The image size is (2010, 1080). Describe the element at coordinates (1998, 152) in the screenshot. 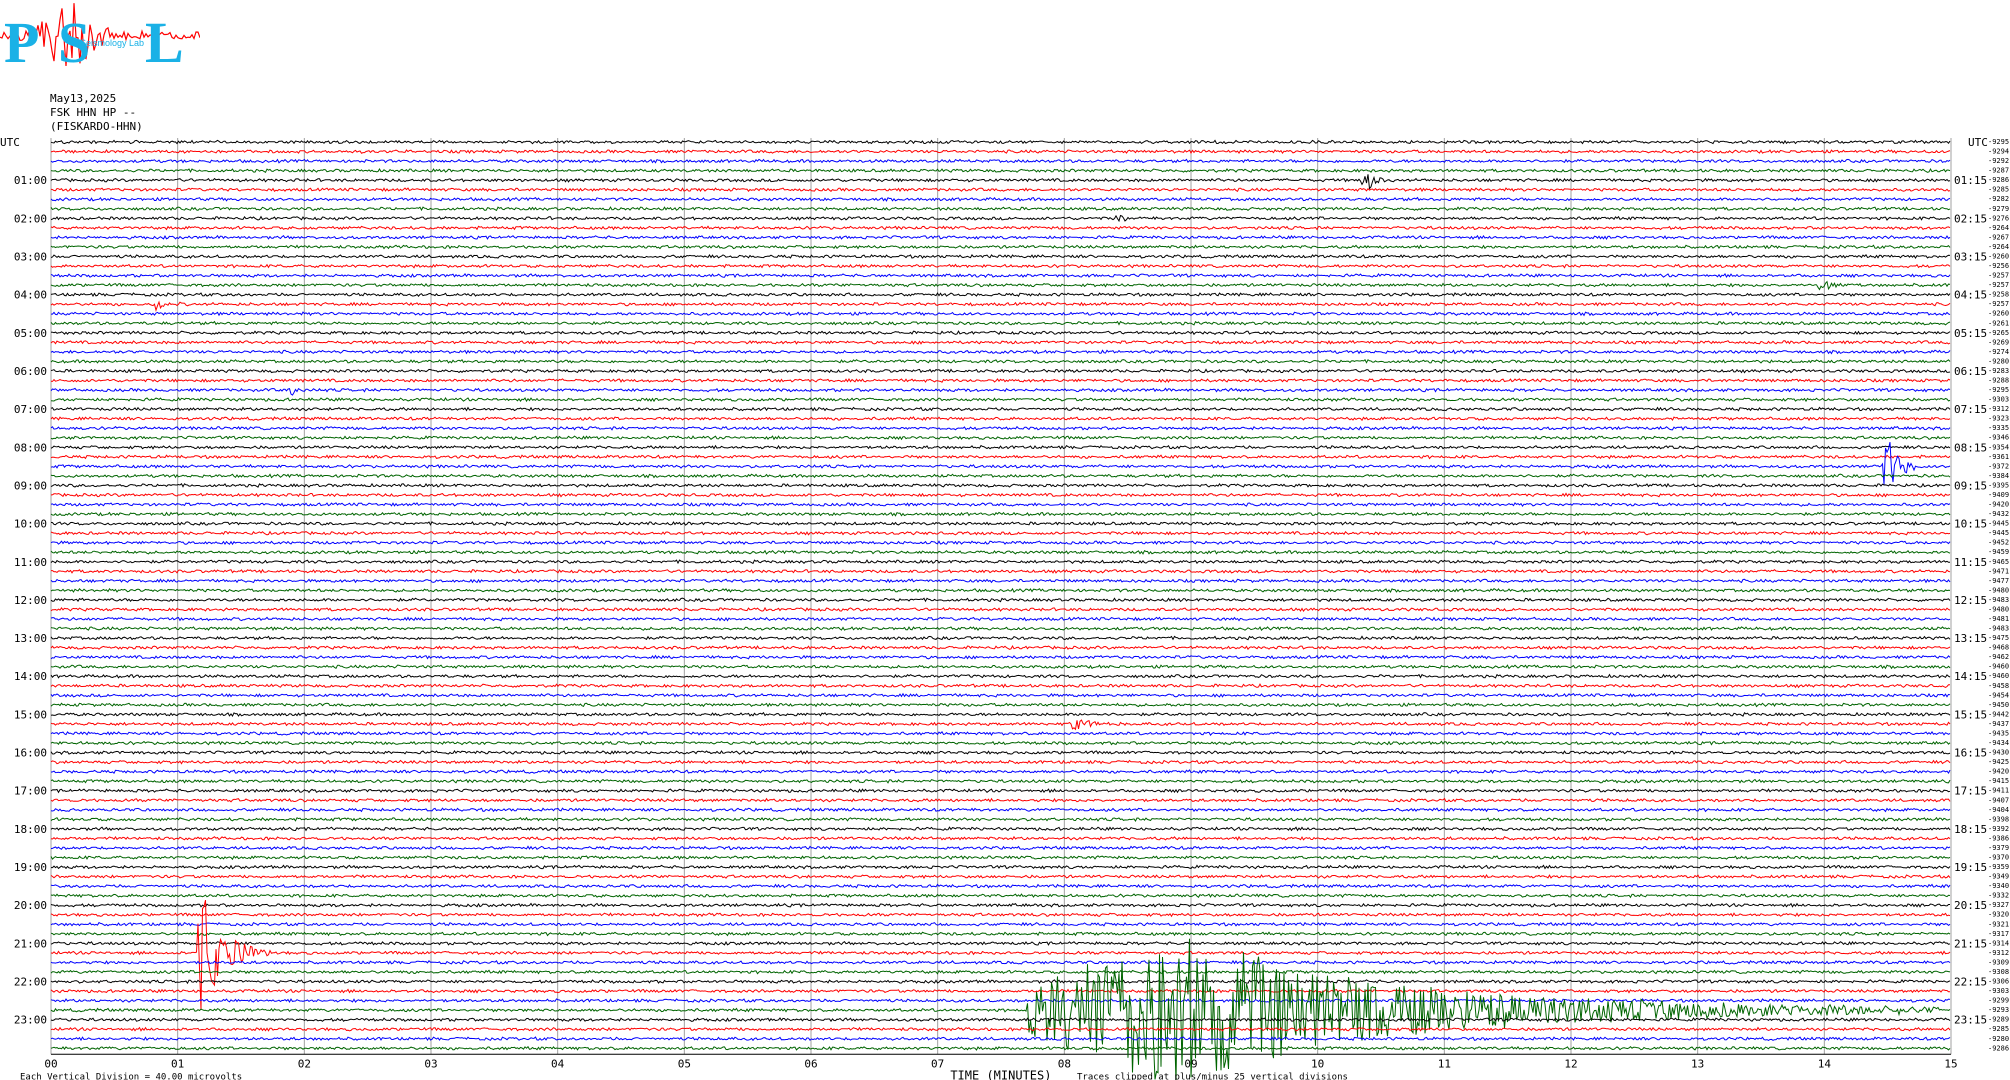

I see `trace-offset-label: -9294` at that location.